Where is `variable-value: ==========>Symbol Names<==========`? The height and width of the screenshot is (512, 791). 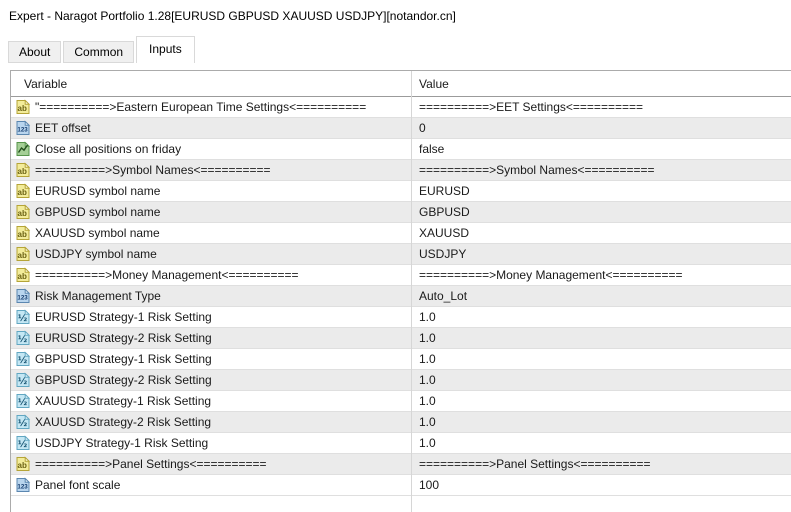
variable-value: ==========>Symbol Names<========== is located at coordinates (605, 170).